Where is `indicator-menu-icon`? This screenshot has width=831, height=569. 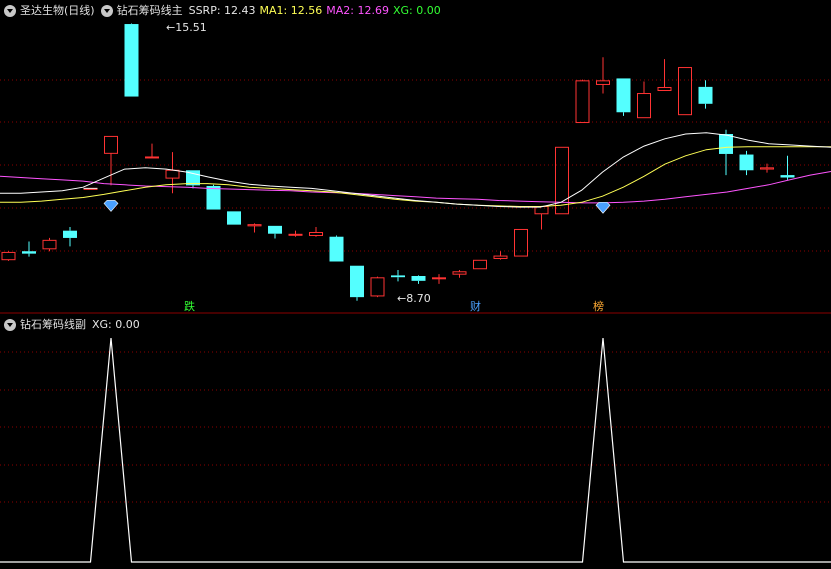
indicator-menu-icon is located at coordinates (106, 11).